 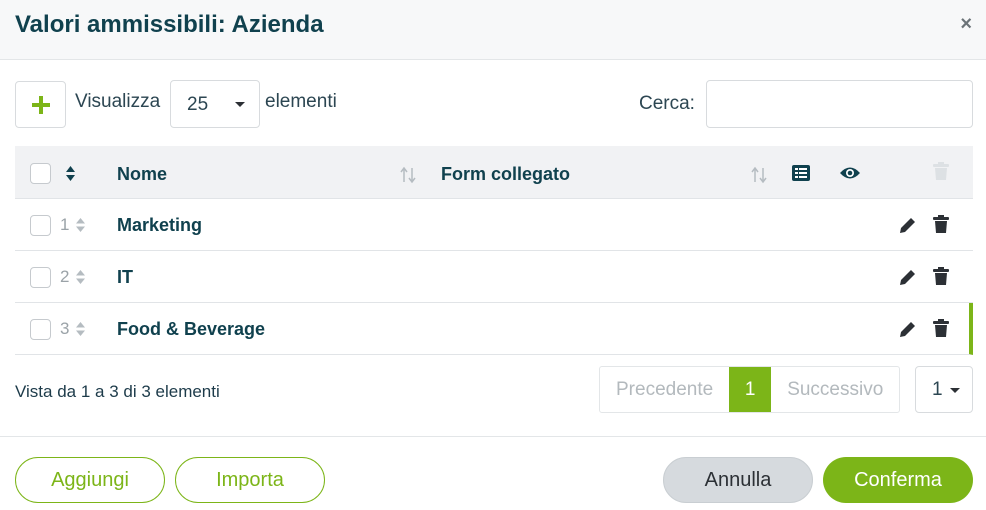 What do you see at coordinates (65, 328) in the screenshot?
I see `row-index: 3` at bounding box center [65, 328].